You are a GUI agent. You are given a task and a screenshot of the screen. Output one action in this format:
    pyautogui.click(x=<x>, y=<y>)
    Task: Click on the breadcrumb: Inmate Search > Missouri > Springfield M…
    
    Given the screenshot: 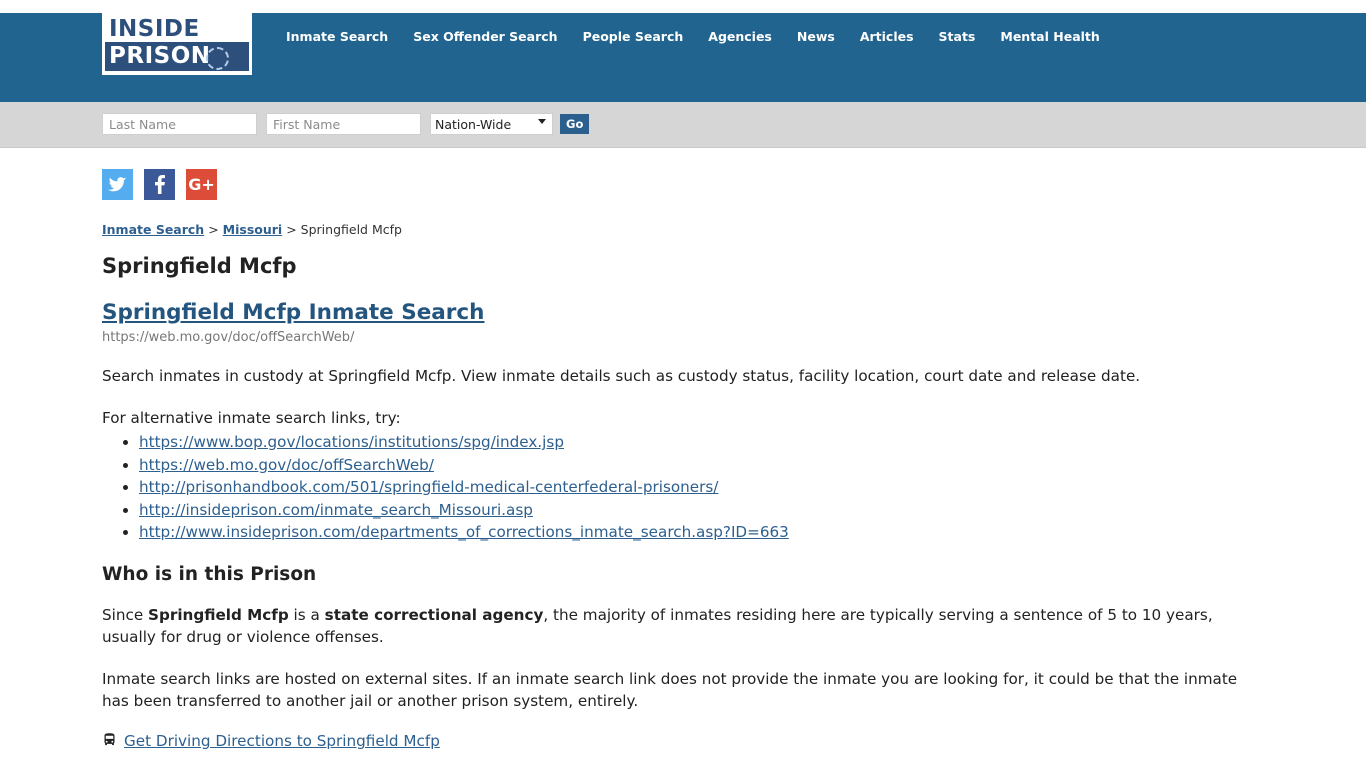 What is the action you would take?
    pyautogui.click(x=685, y=229)
    